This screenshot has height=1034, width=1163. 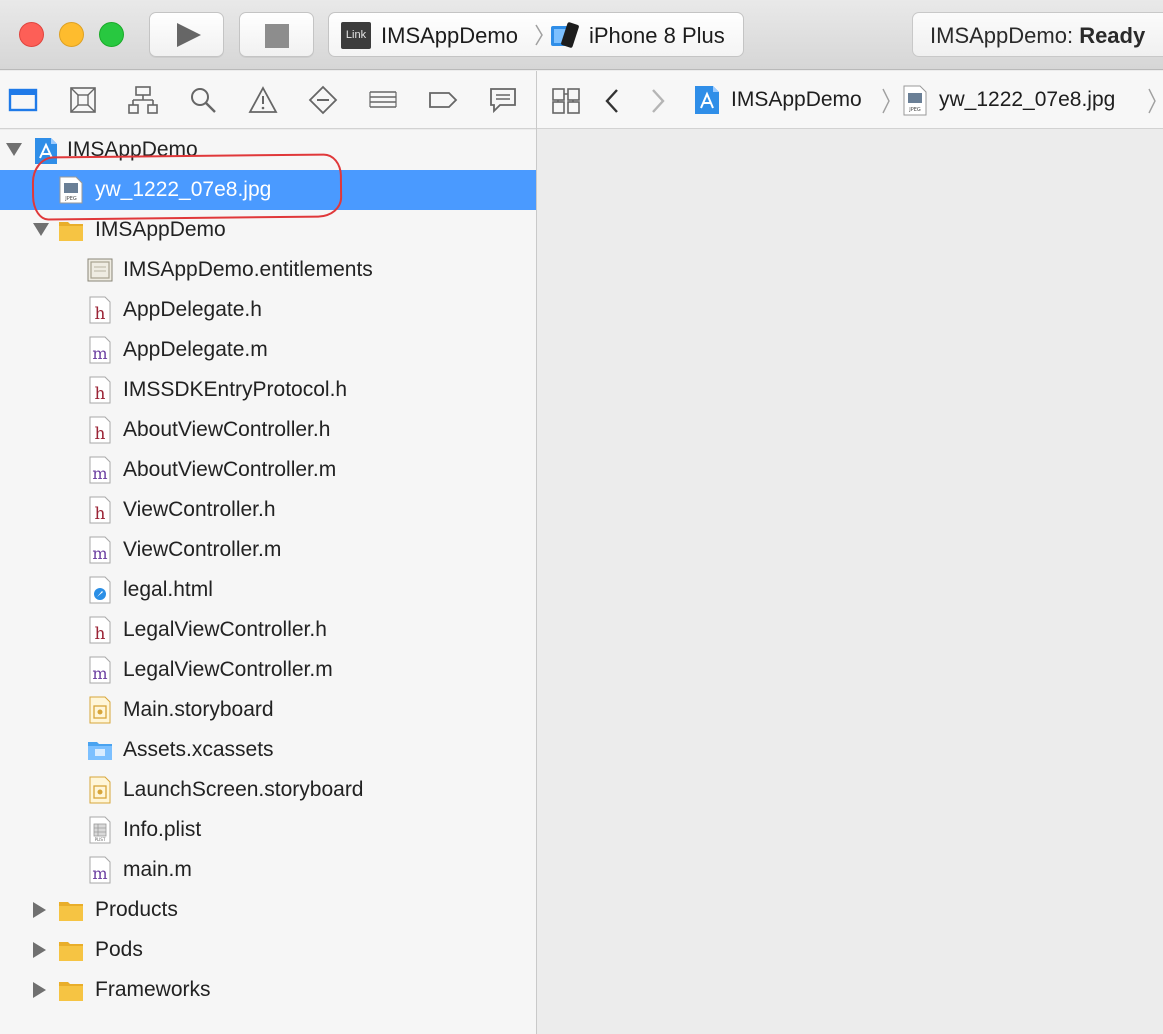 I want to click on tree-file-row: legal.html, so click(x=268, y=590).